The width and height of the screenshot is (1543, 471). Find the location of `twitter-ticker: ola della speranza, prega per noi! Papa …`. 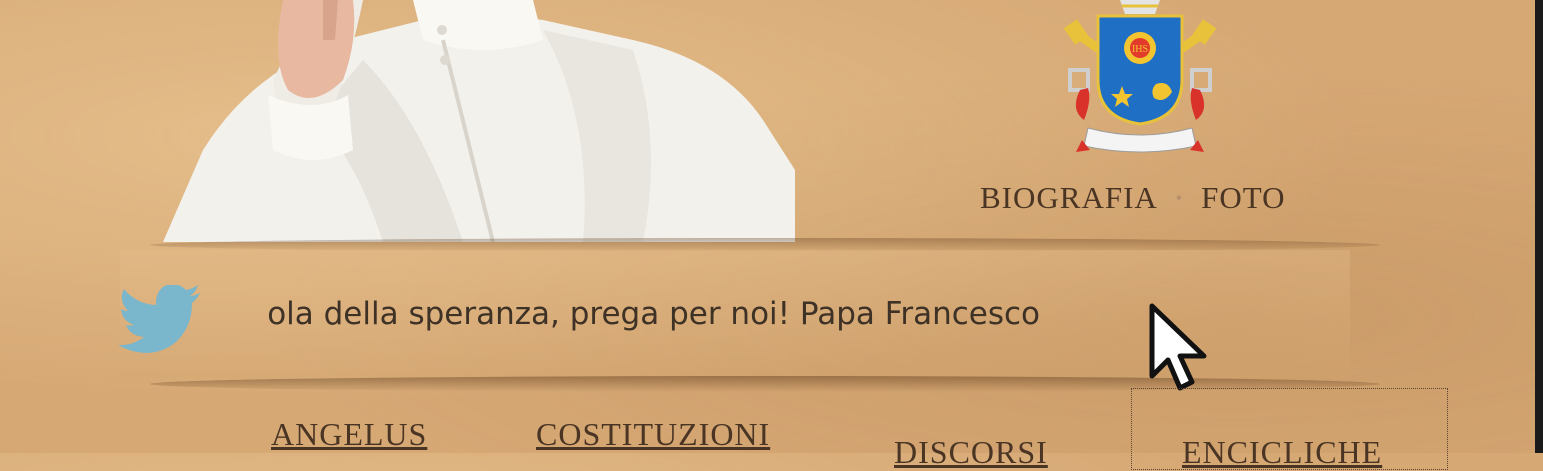

twitter-ticker: ola della speranza, prega per noi! Papa … is located at coordinates (635, 314).